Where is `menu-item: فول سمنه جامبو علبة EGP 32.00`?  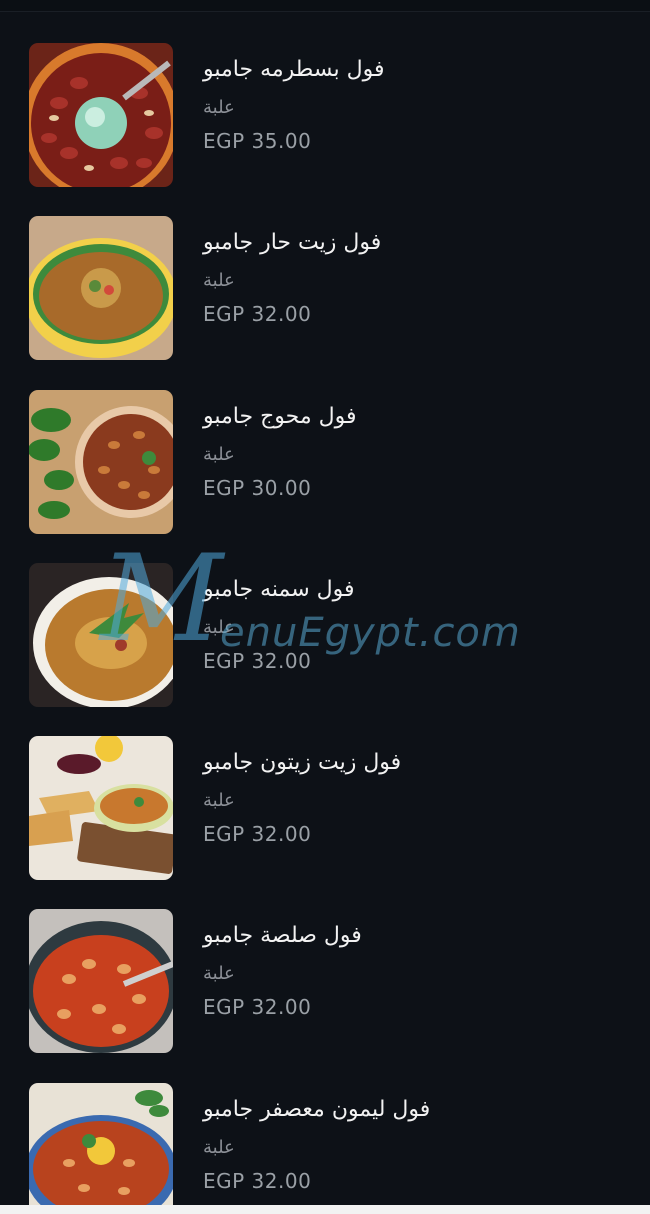 menu-item: فول سمنه جامبو علبة EGP 32.00 is located at coordinates (325, 635).